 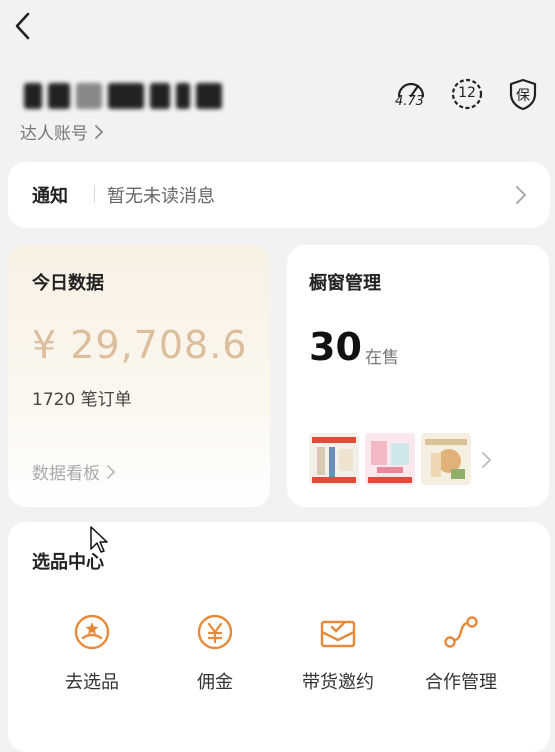 I want to click on data-dashboard-label: 数据看板, so click(x=66, y=474).